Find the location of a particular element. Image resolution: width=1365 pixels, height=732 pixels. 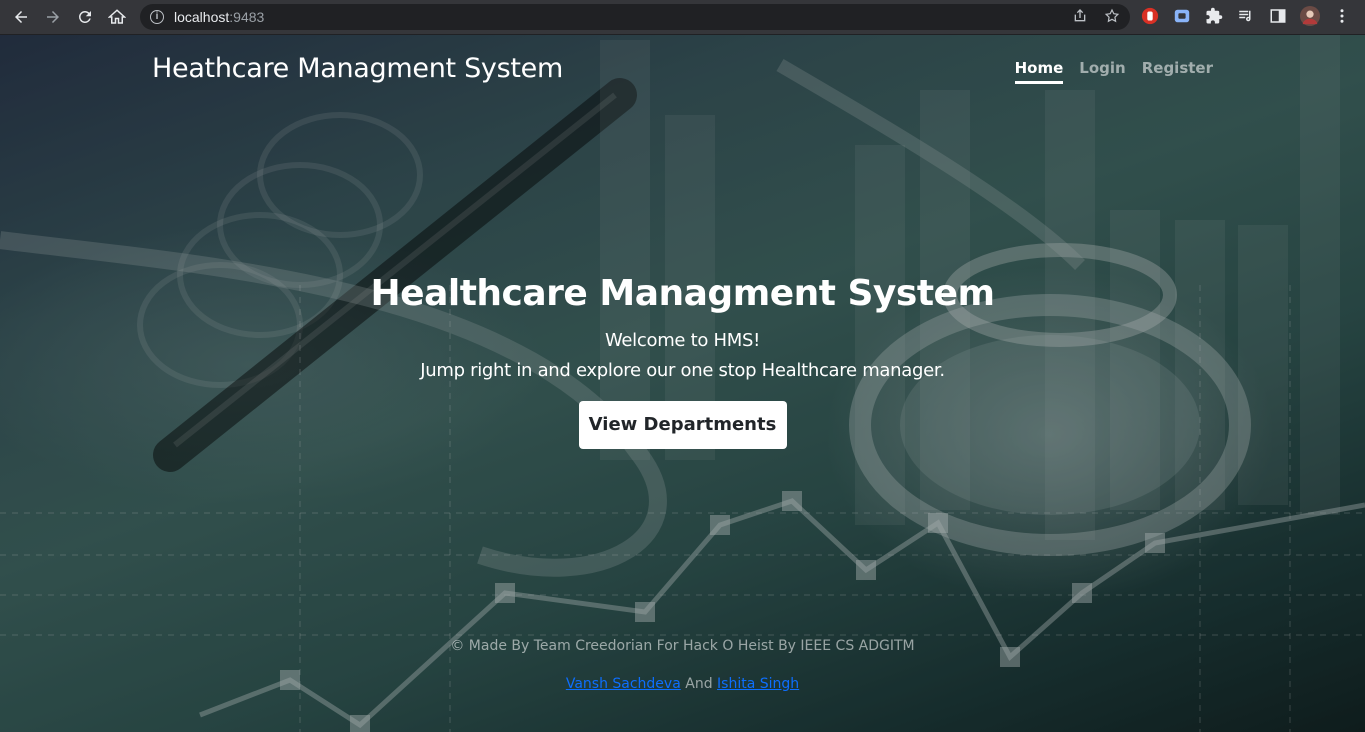

brand-title: Heathcare Managment System is located at coordinates (357, 68).